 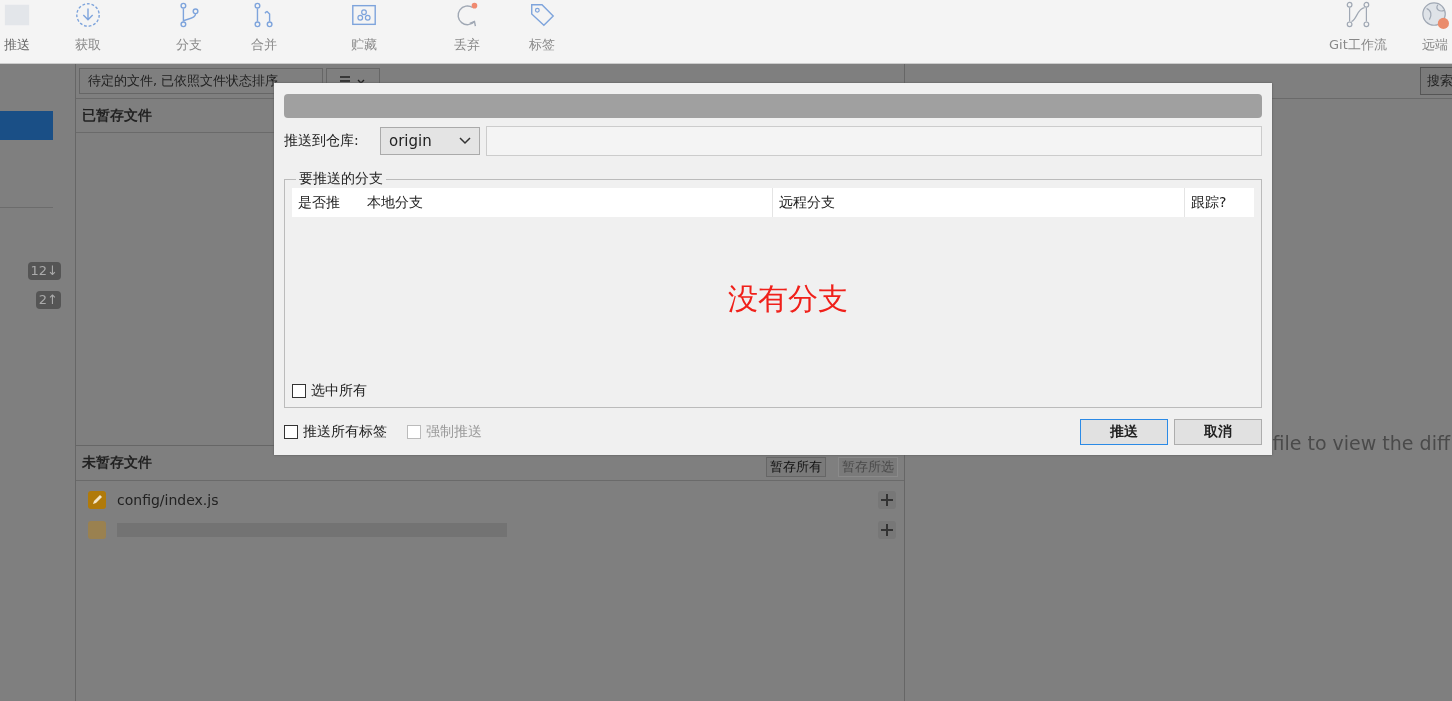 I want to click on dialog-button: 推送, so click(x=1124, y=432).